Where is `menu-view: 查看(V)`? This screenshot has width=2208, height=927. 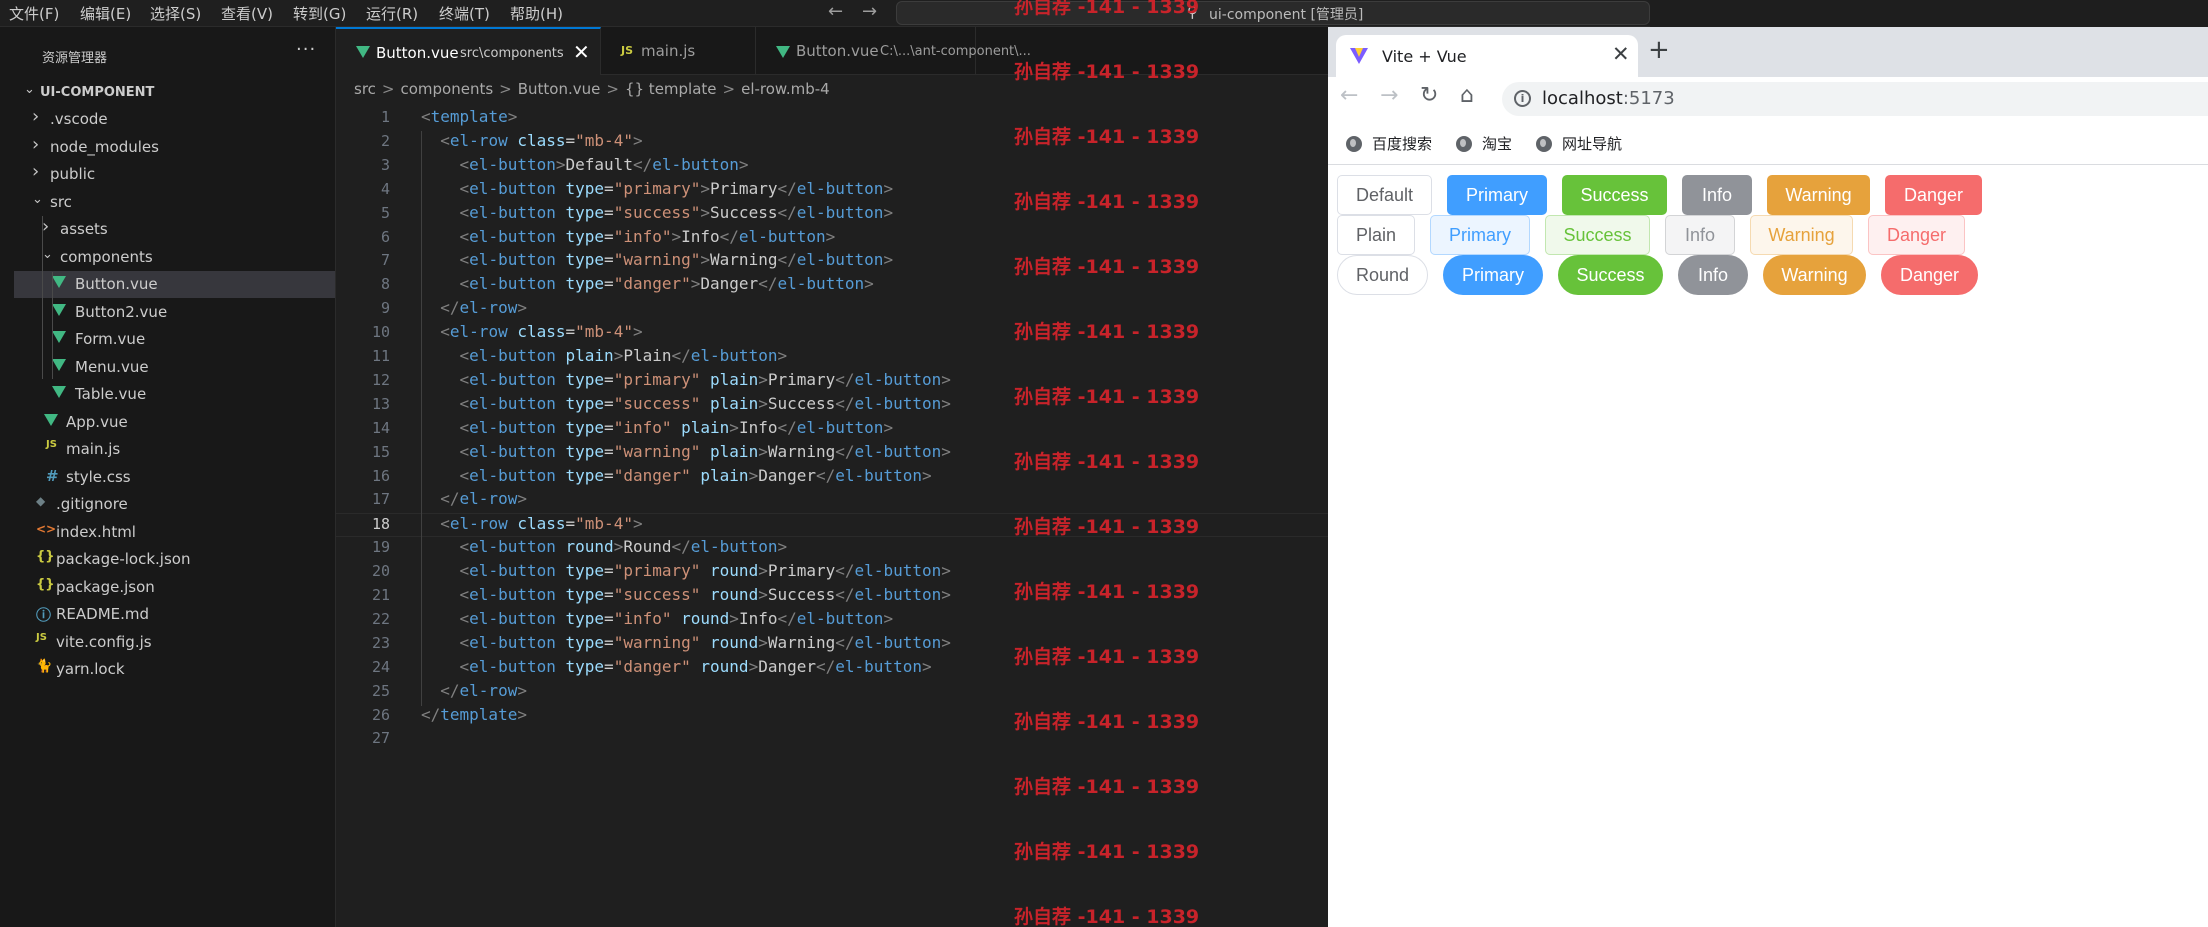 menu-view: 查看(V) is located at coordinates (247, 13).